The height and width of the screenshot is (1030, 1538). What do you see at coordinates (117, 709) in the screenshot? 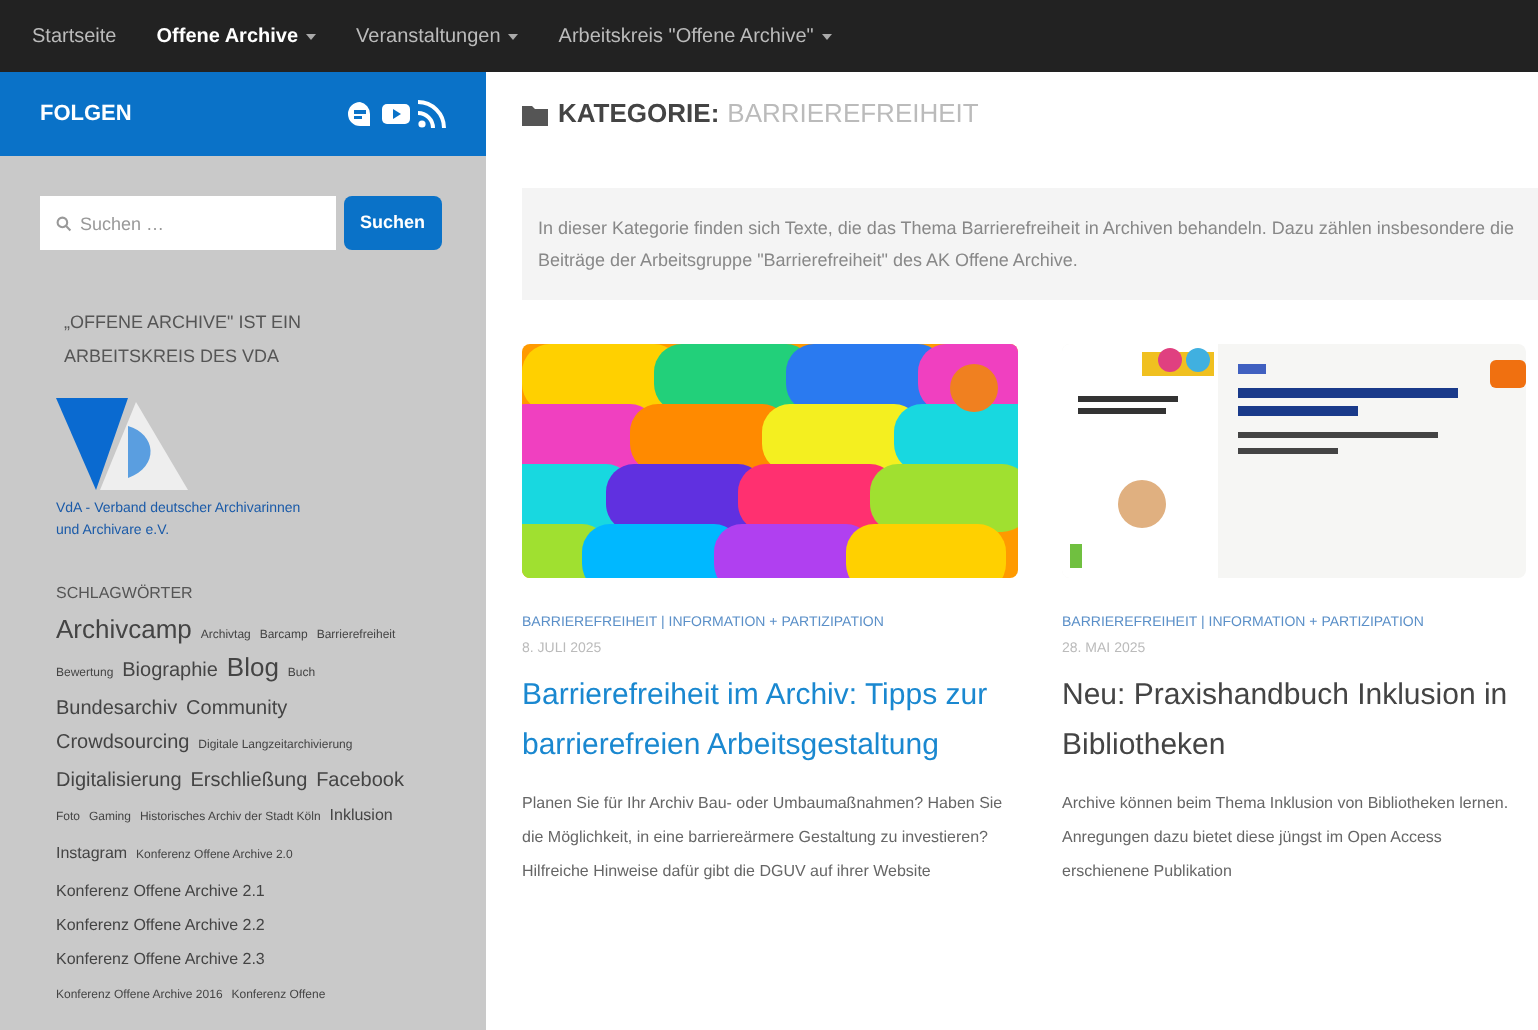
I see `tag-link: Bundesarchiv` at bounding box center [117, 709].